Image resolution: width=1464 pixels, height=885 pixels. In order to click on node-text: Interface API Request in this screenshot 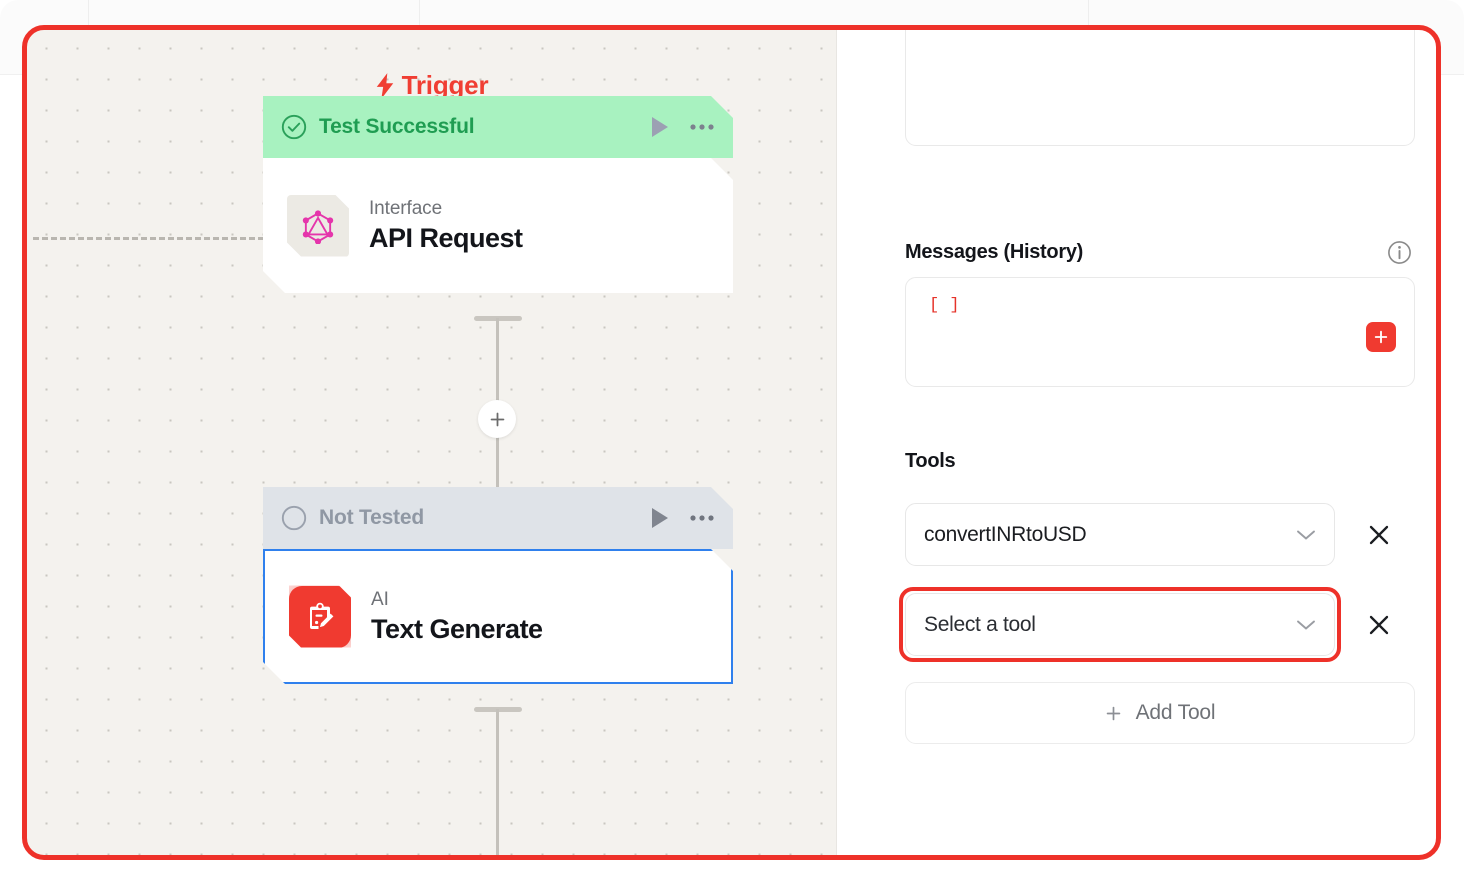, I will do `click(446, 226)`.